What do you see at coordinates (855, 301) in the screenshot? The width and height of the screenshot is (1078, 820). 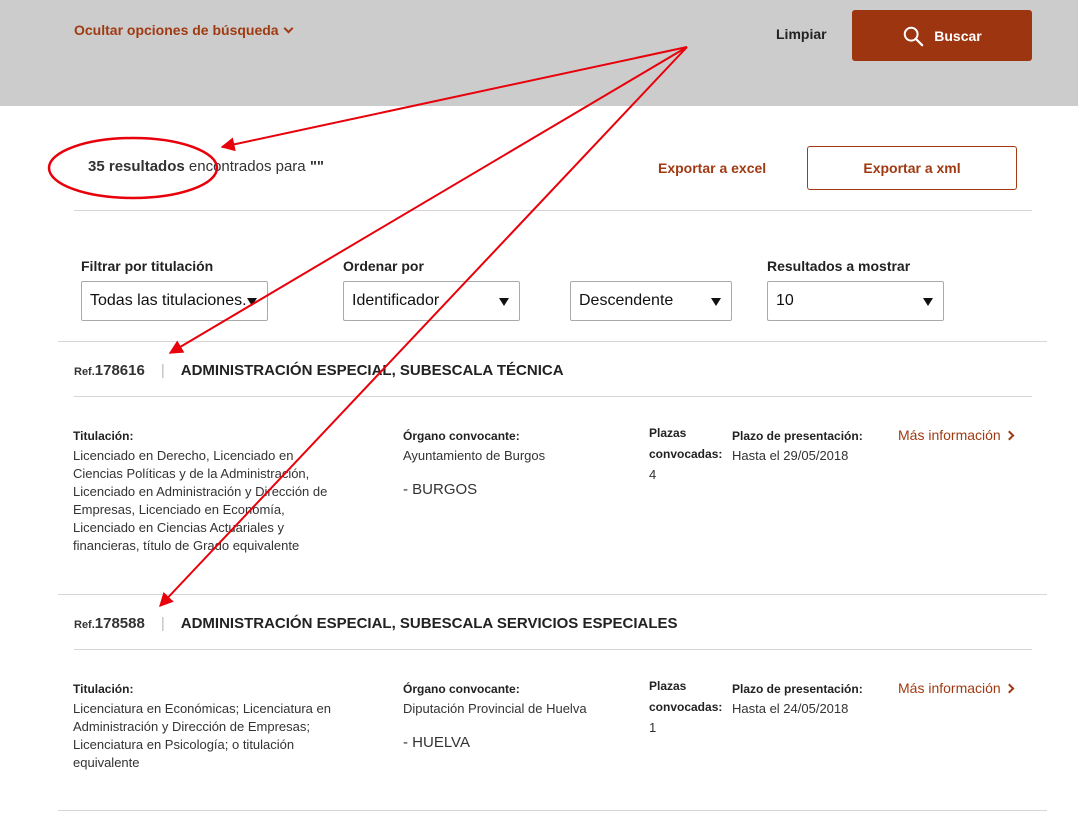 I see `results-per-page-select: 10` at bounding box center [855, 301].